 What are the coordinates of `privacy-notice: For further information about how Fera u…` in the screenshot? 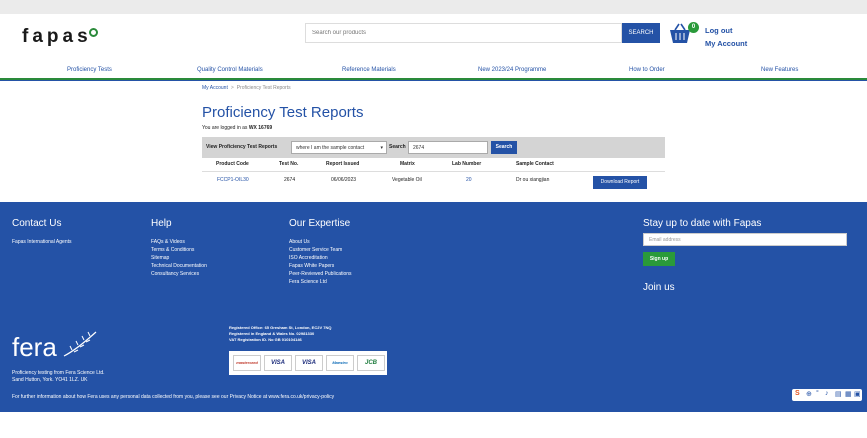 It's located at (173, 397).